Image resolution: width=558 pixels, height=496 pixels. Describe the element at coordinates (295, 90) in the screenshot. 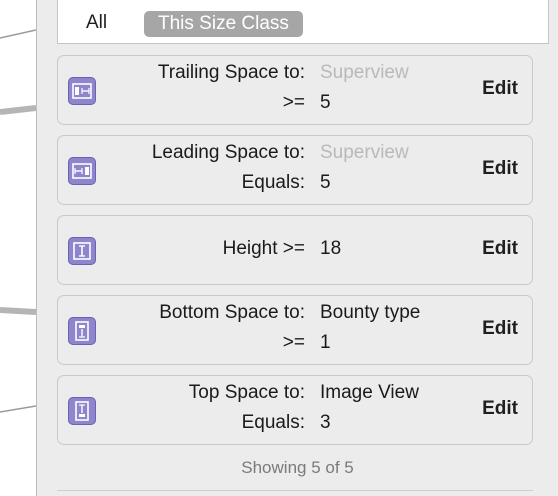

I see `constraint-row-trailing: Trailing Space to: Superview >= 5 Edit` at that location.